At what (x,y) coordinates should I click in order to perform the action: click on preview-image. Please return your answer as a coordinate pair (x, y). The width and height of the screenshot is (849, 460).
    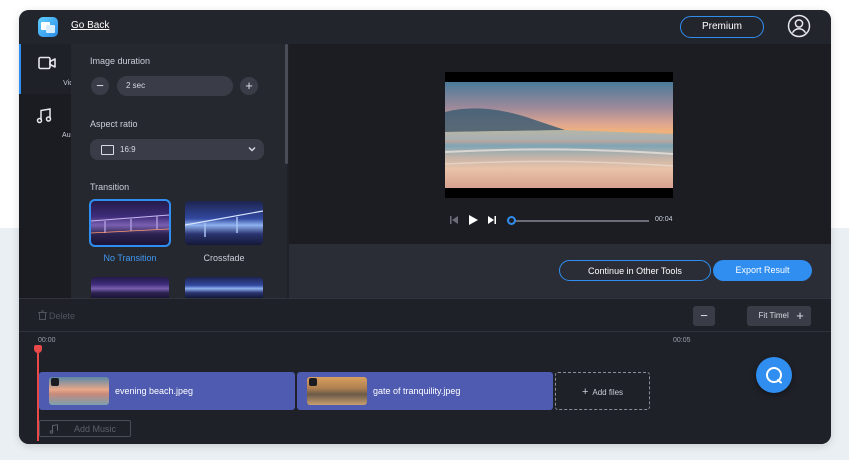
    Looking at the image, I should click on (559, 135).